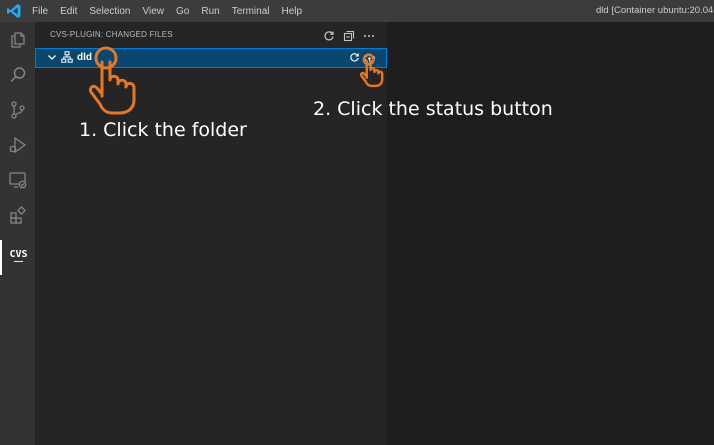  Describe the element at coordinates (154, 11) in the screenshot. I see `menu-view: View` at that location.